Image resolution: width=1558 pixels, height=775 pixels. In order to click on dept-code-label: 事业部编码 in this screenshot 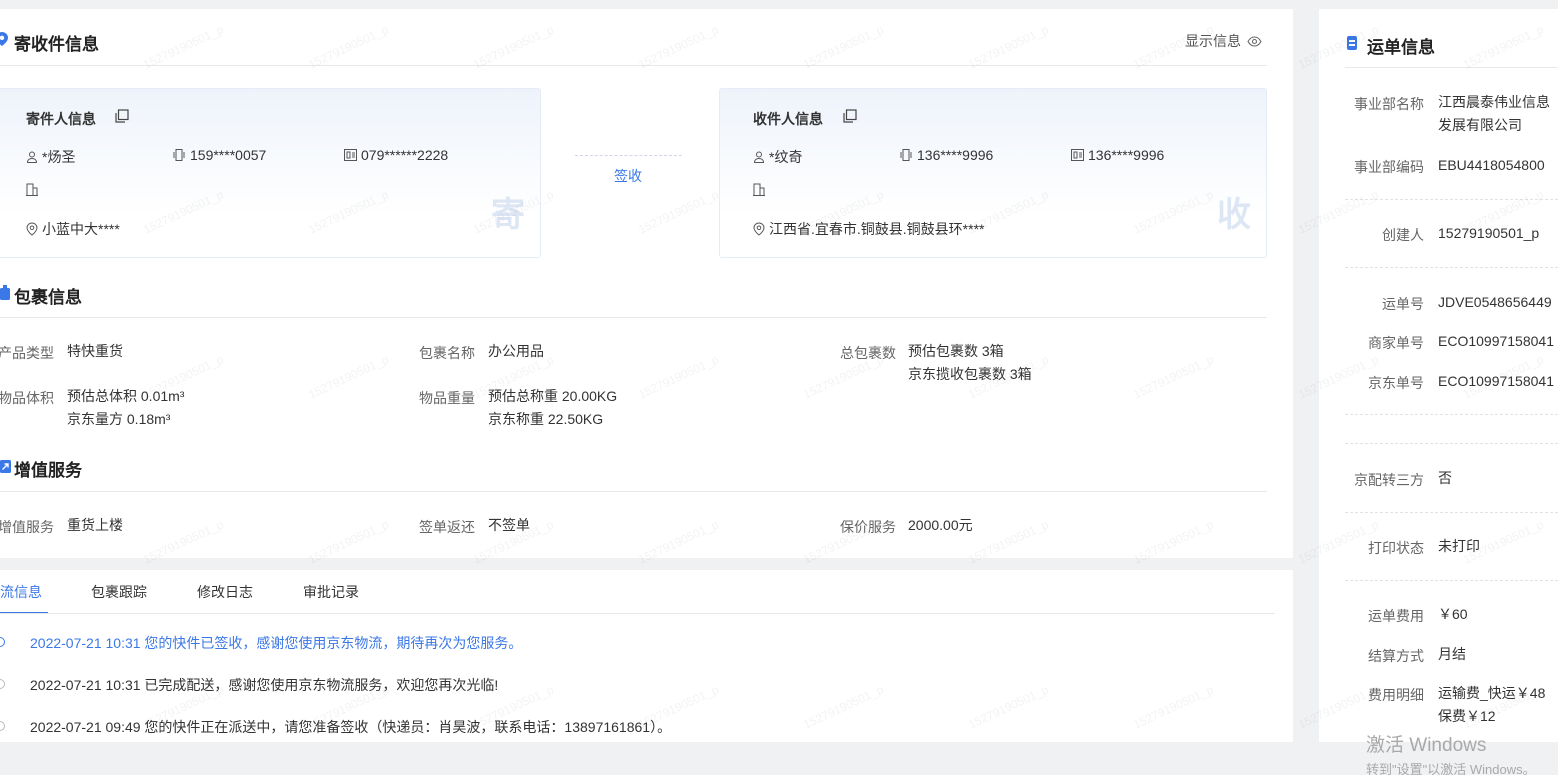, I will do `click(1389, 167)`.